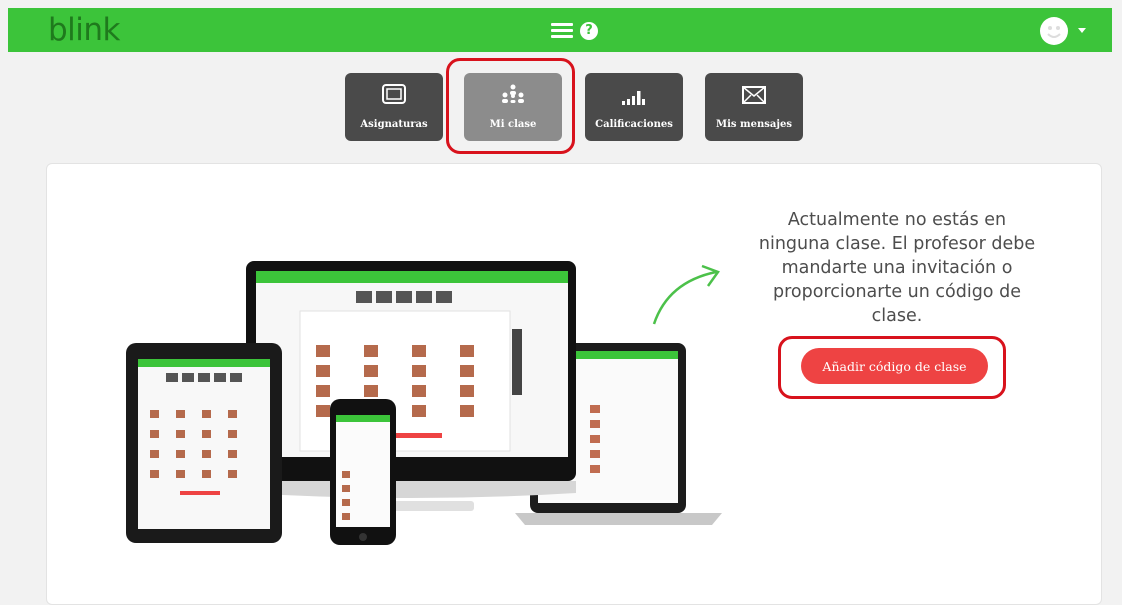 This screenshot has width=1122, height=605. What do you see at coordinates (589, 31) in the screenshot?
I see `help-icon: ?` at bounding box center [589, 31].